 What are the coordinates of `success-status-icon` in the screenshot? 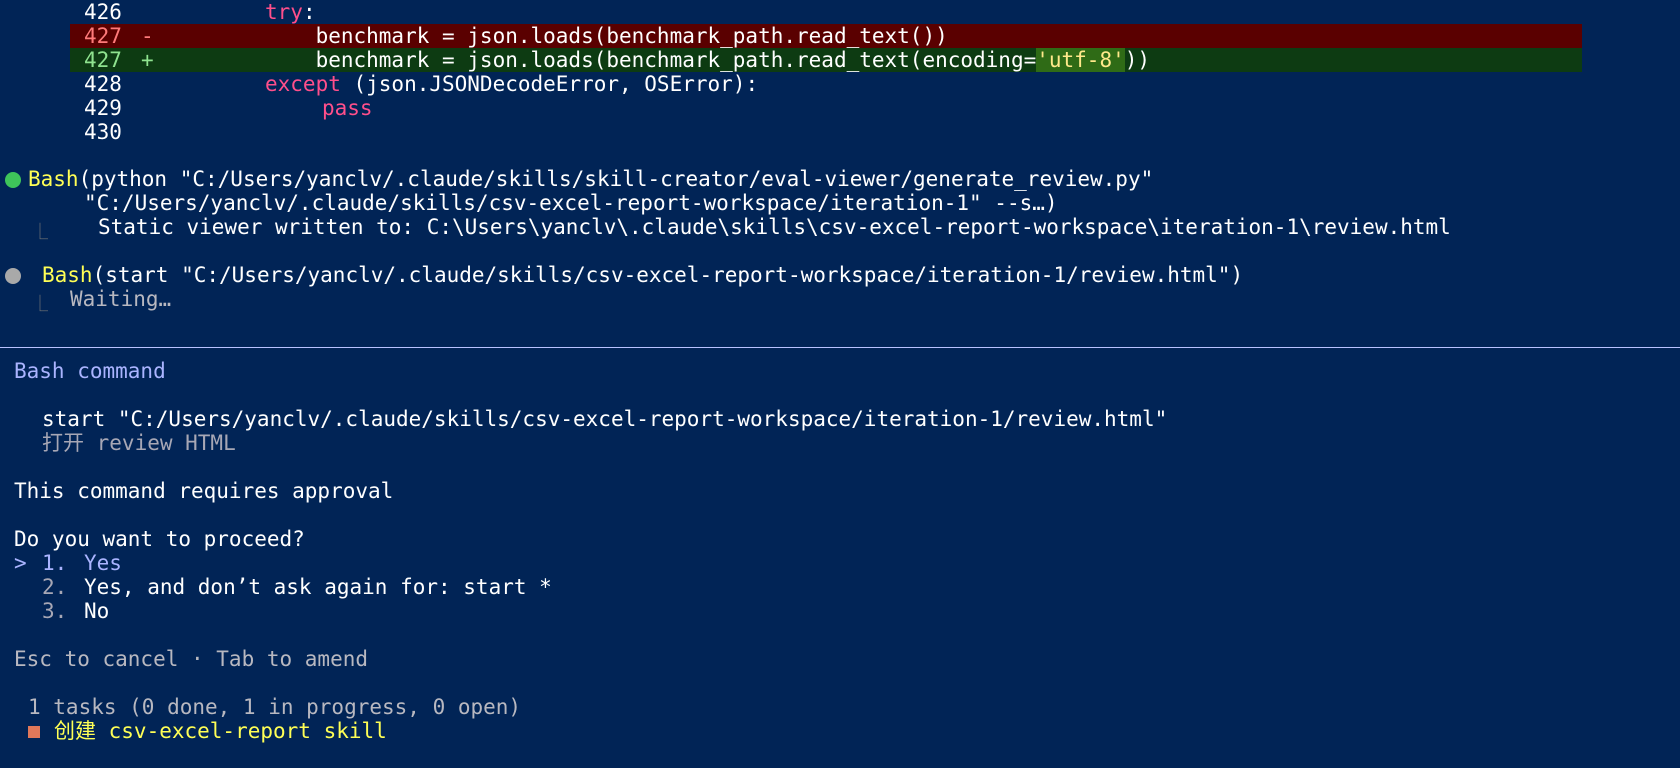 It's located at (13, 180).